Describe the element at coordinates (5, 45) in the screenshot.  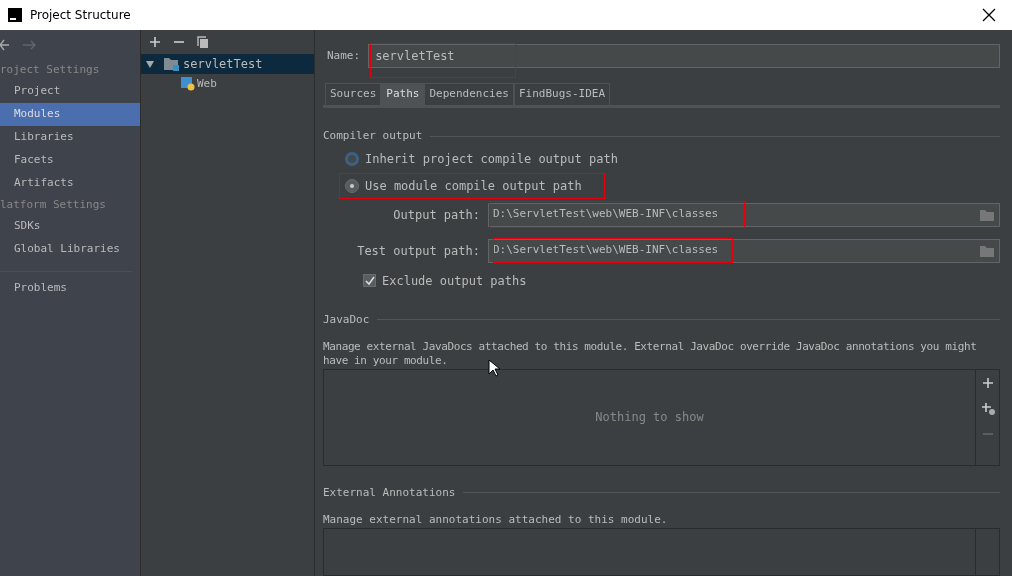
I see `back-arrow-icon` at that location.